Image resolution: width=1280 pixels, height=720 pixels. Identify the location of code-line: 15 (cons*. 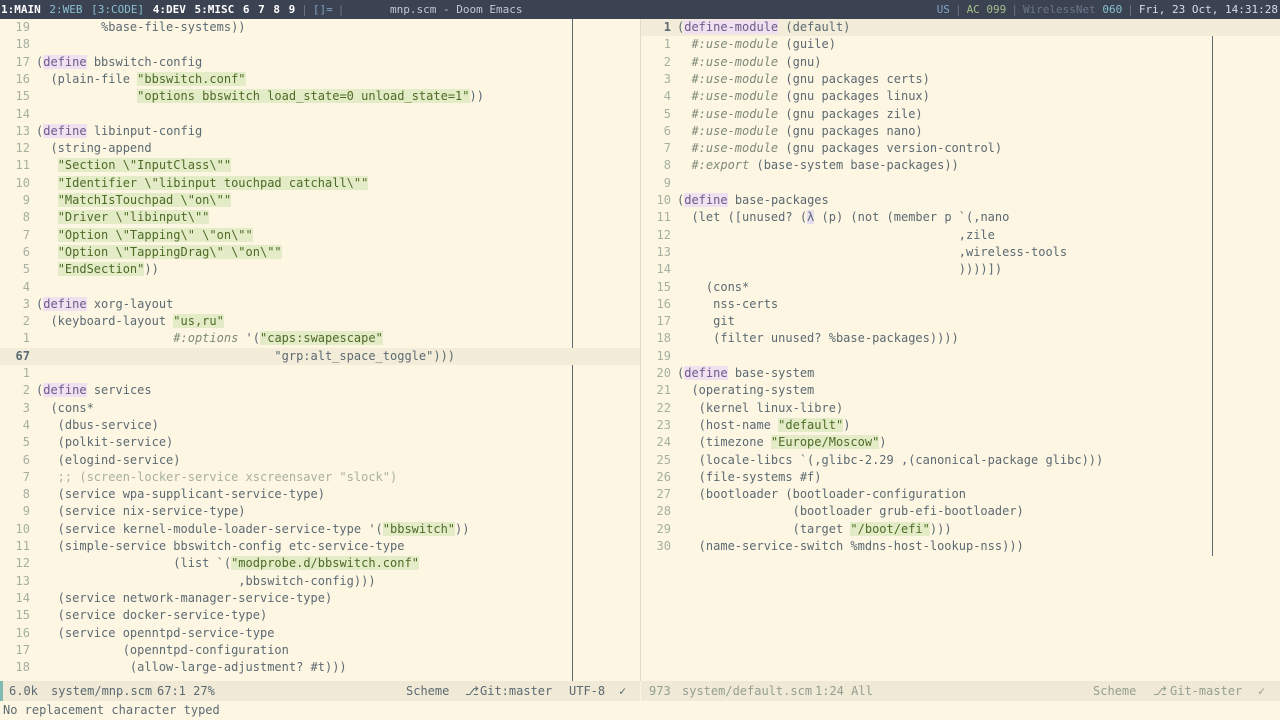
(960, 287).